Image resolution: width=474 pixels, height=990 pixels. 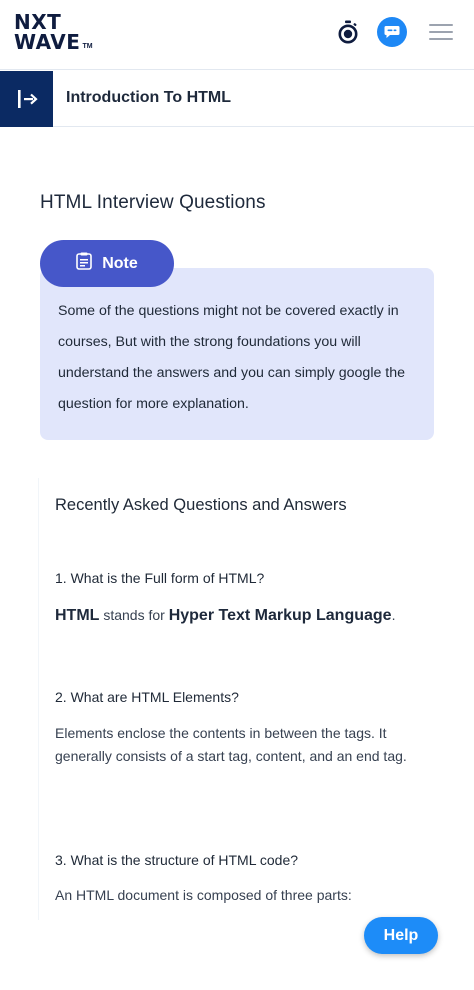 I want to click on stopwatch-icon, so click(x=348, y=32).